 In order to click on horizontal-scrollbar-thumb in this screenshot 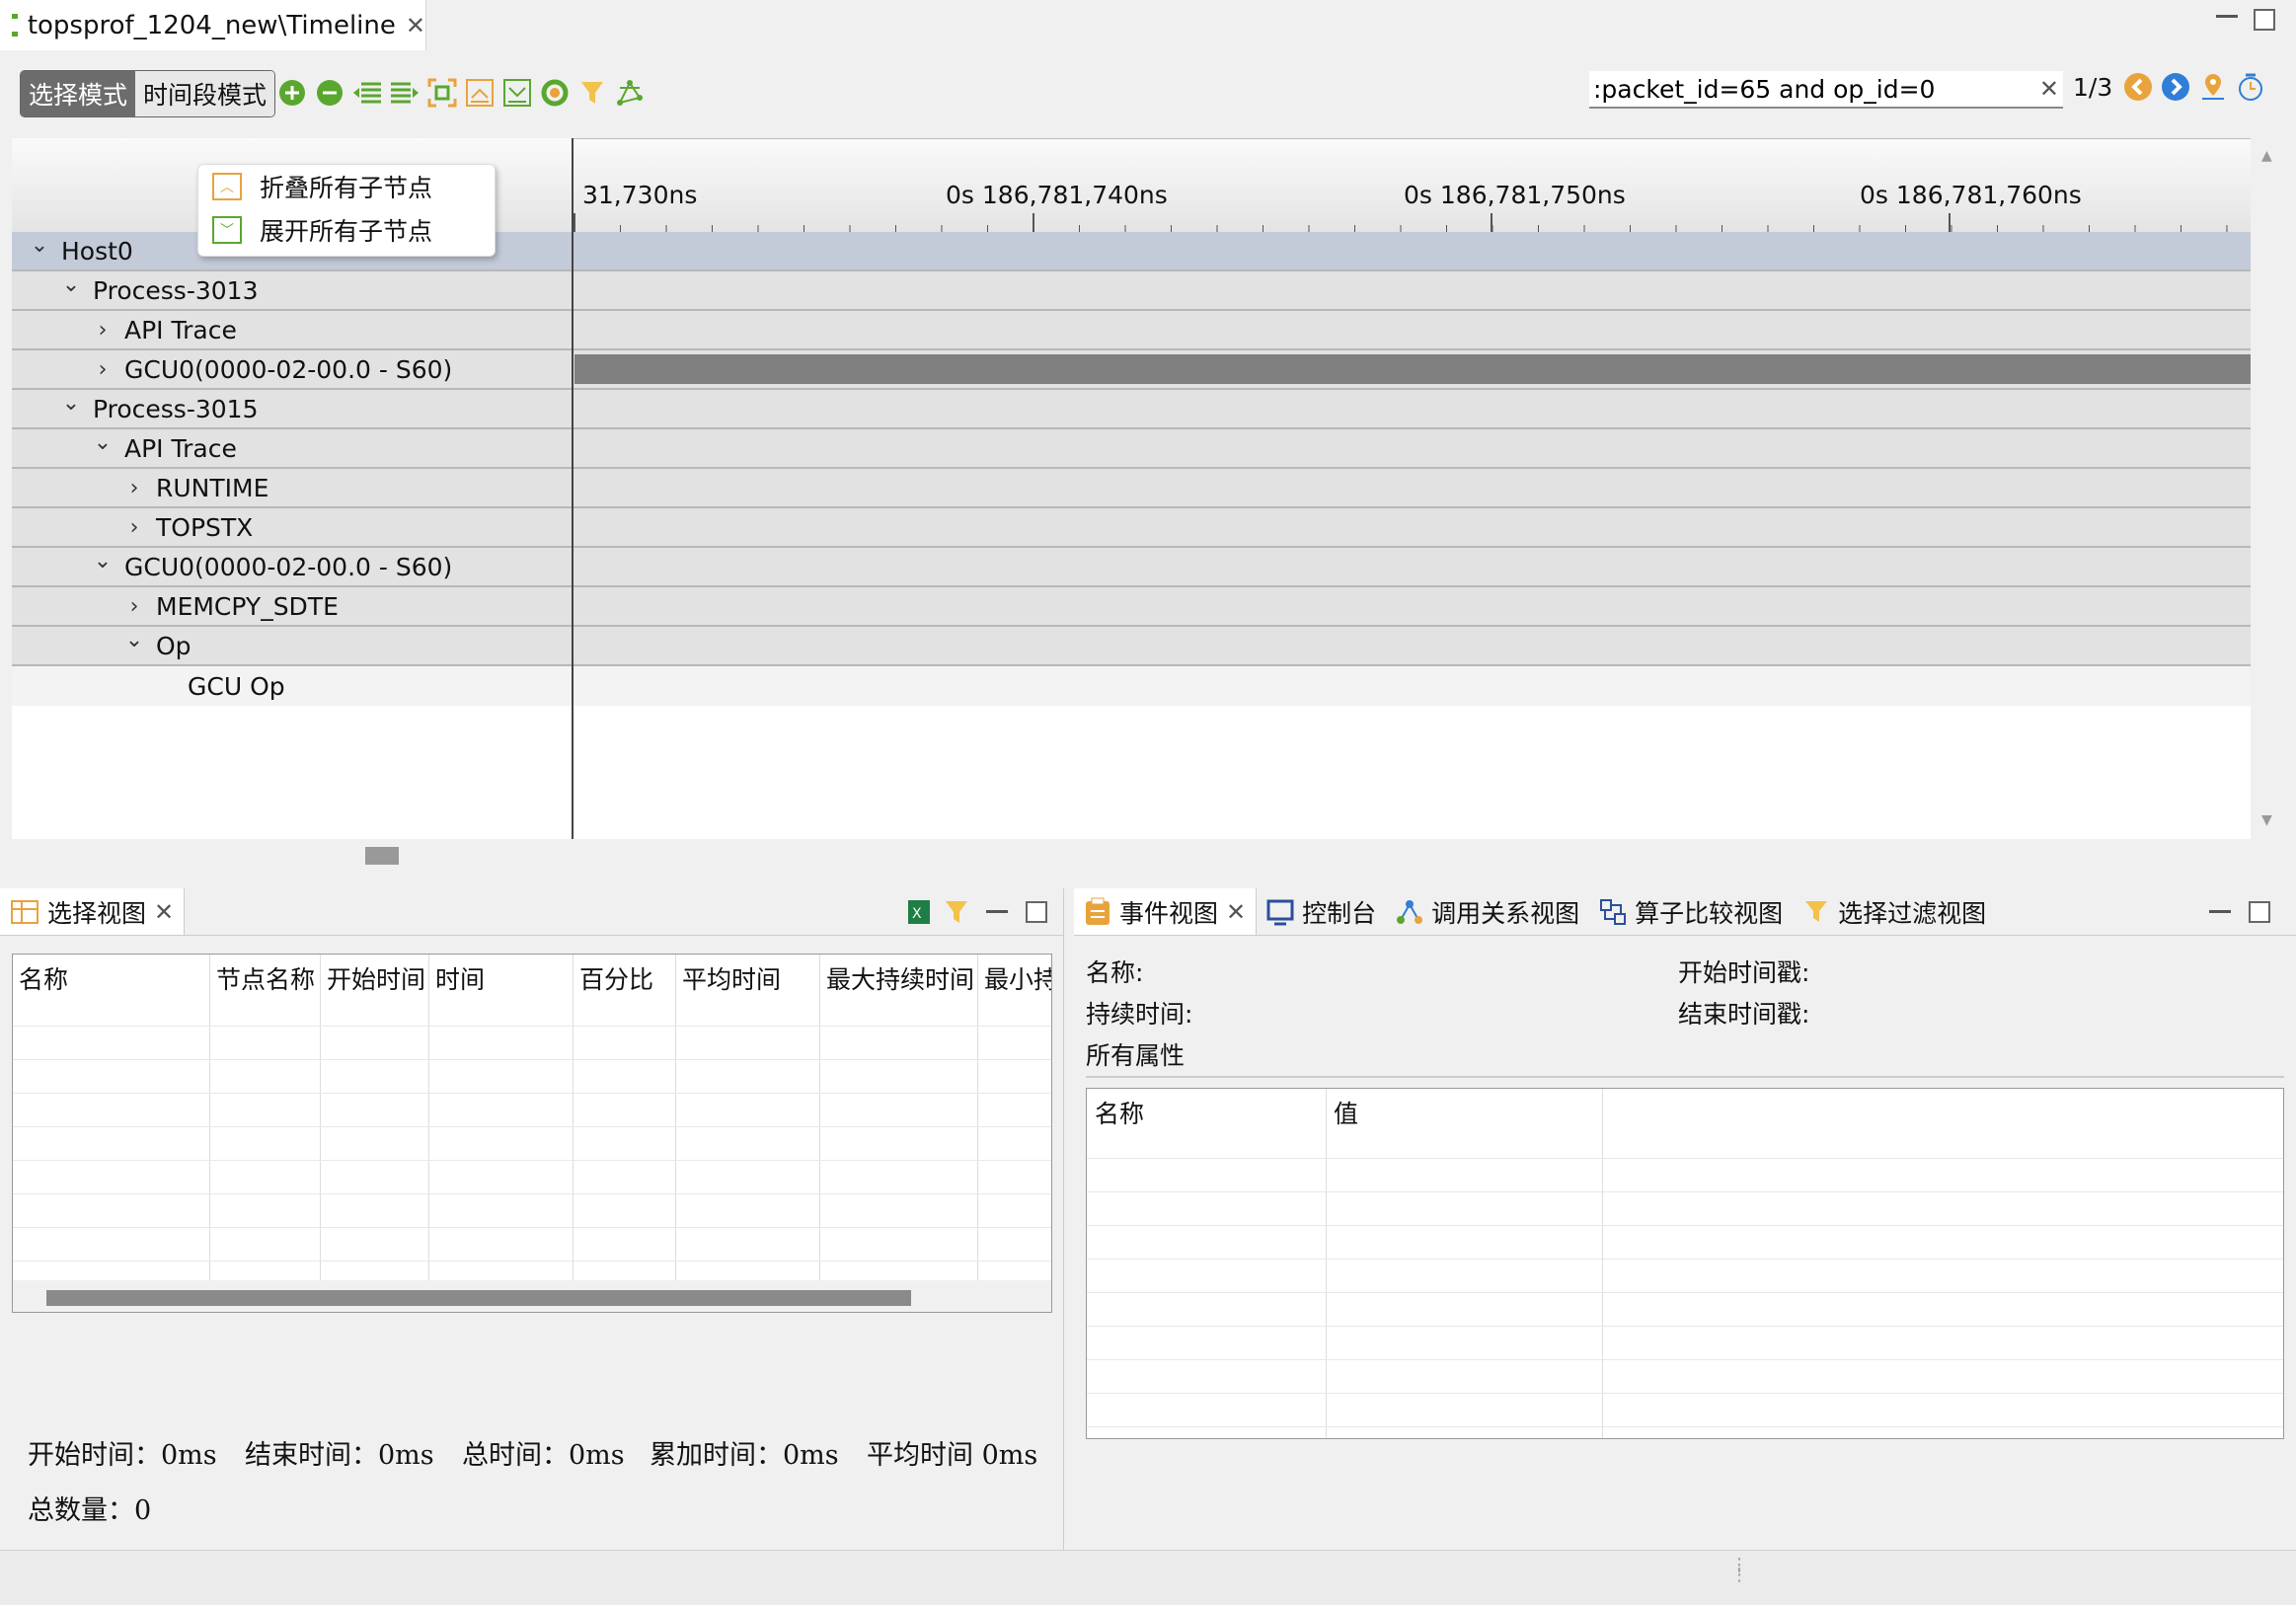, I will do `click(382, 856)`.